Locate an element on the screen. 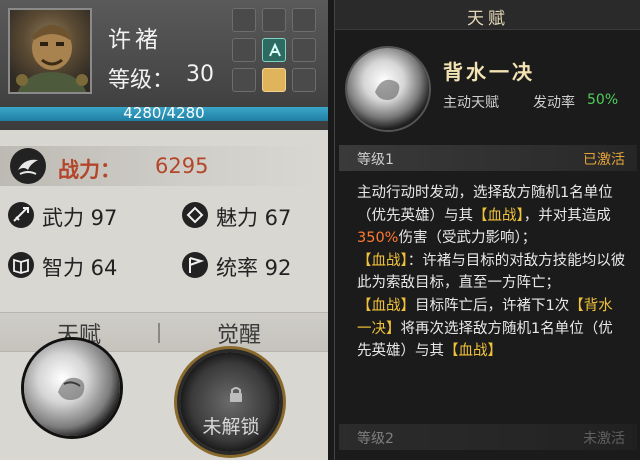  equipment-slot-active is located at coordinates (274, 50).